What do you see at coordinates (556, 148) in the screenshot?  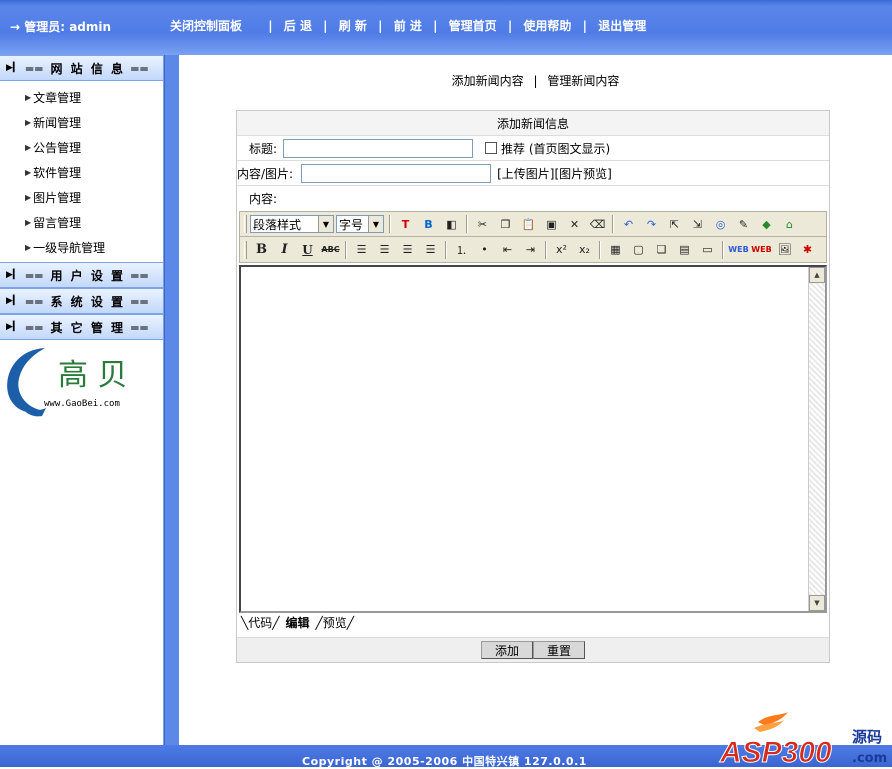 I see `recommend-label: 推荐 (首页图文显示)` at bounding box center [556, 148].